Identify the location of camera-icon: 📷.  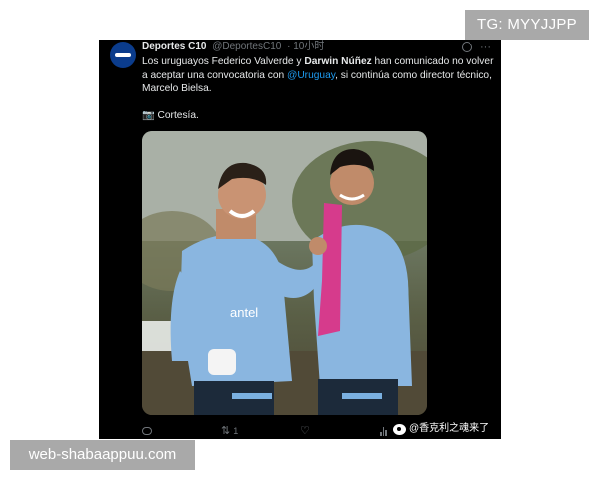
(148, 115).